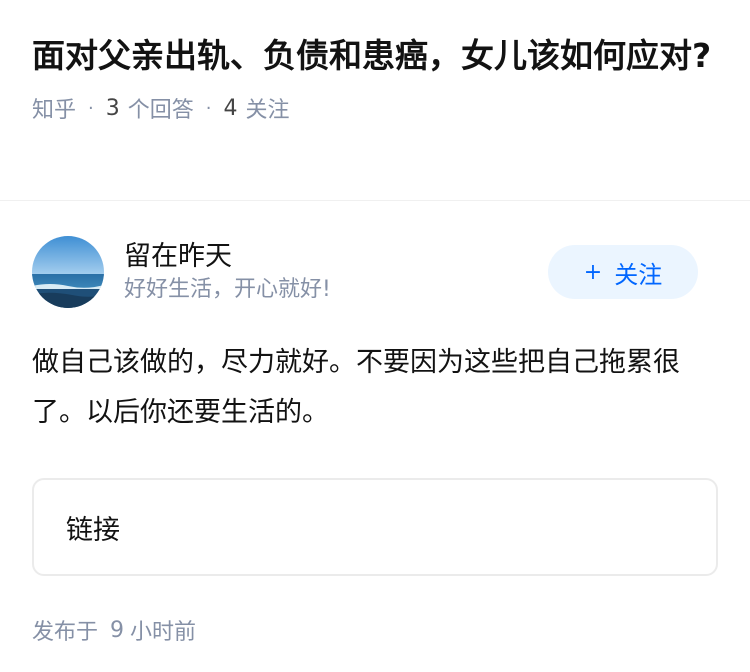  I want to click on question-meta: 知乎 · 3 个回答 · 4 关注, so click(375, 108).